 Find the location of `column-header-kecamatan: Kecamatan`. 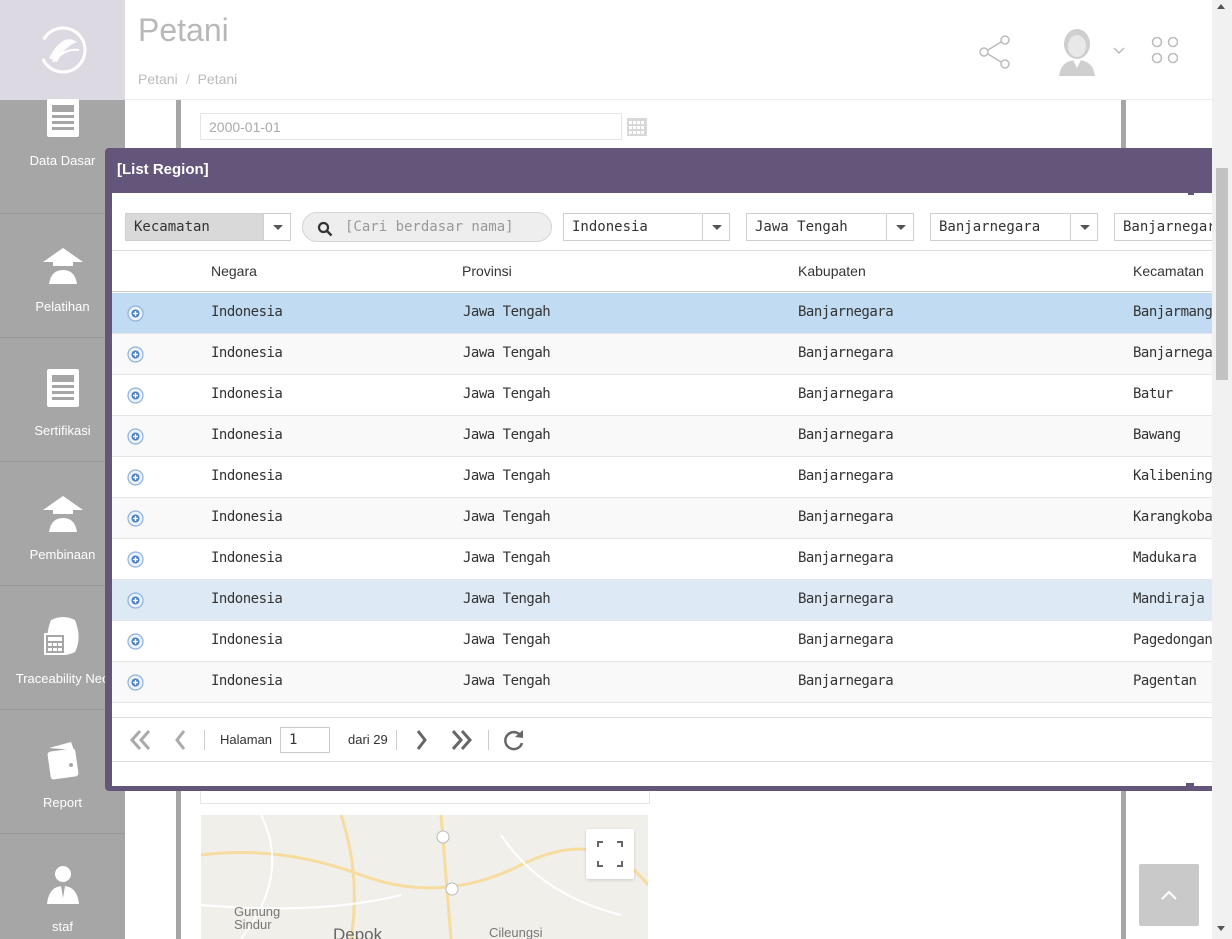

column-header-kecamatan: Kecamatan is located at coordinates (1168, 271).